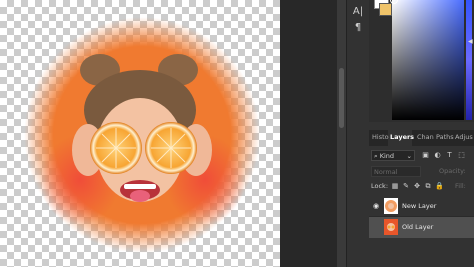  I want to click on lock-label: Lock:, so click(380, 186).